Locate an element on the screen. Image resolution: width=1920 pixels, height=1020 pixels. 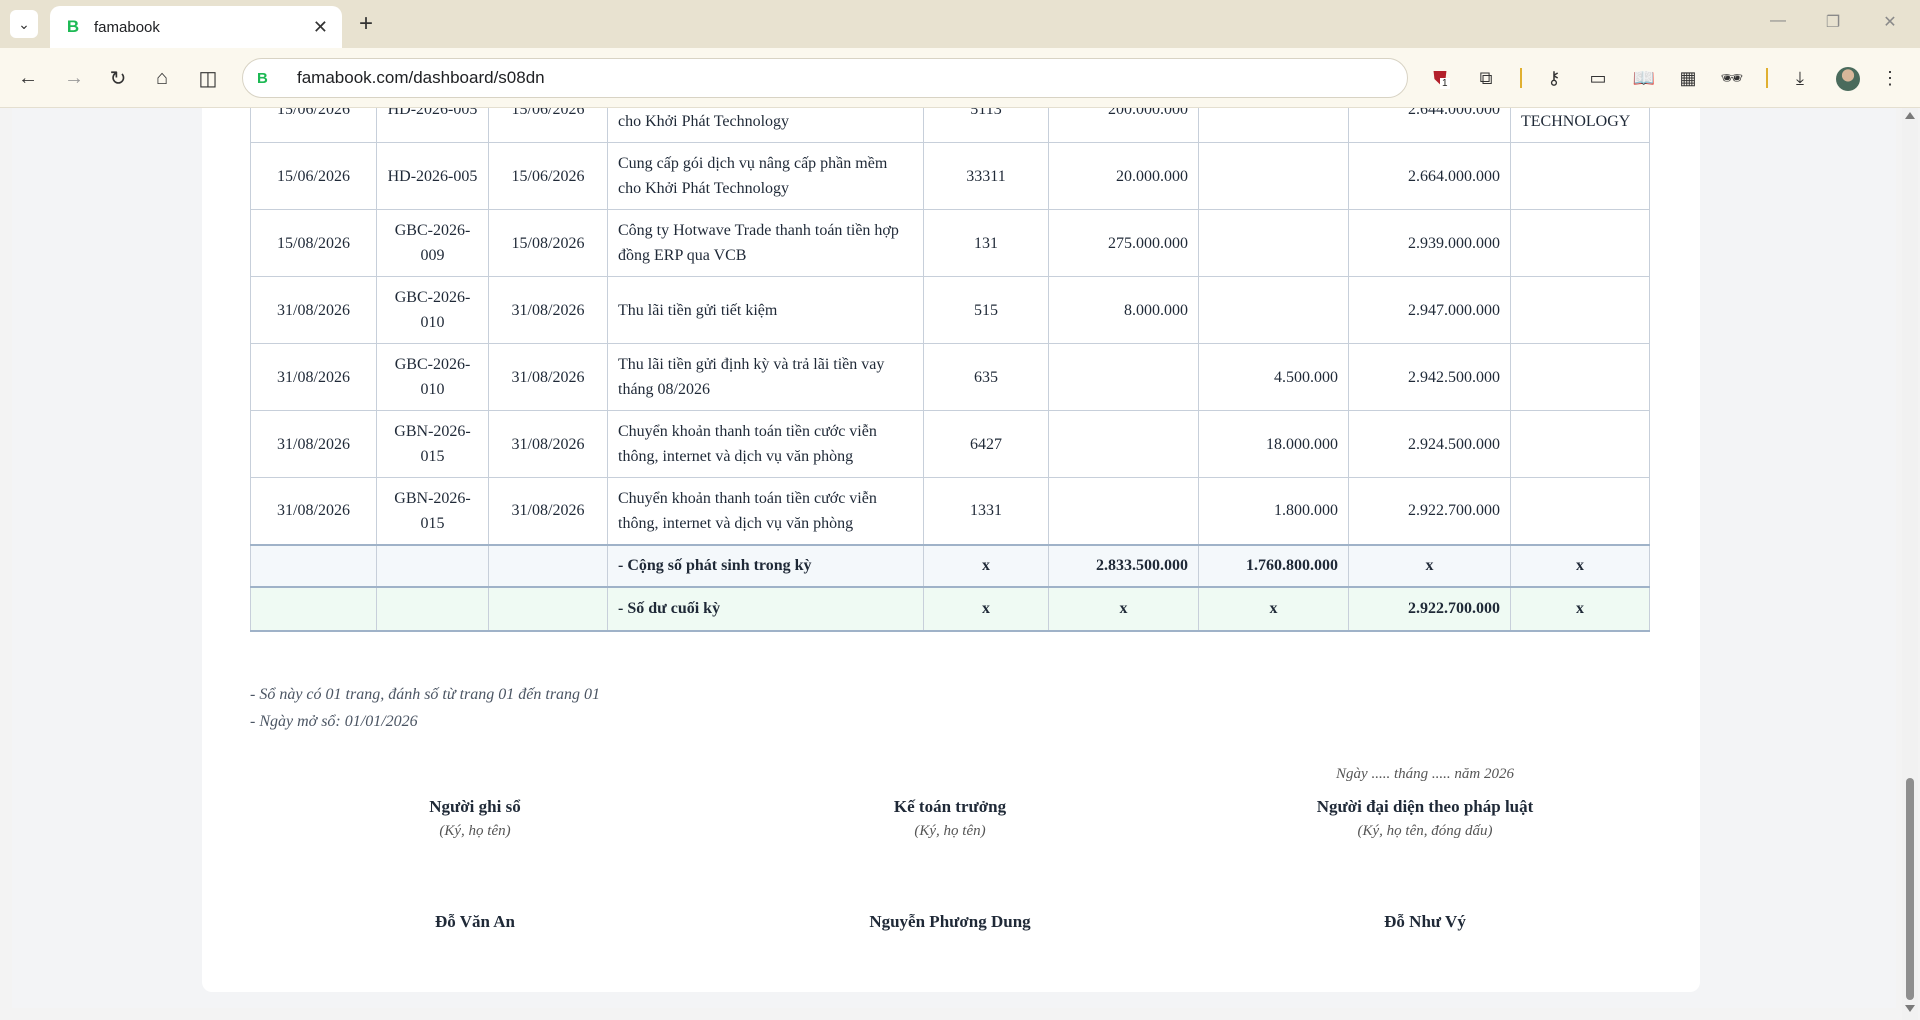
credit-amount: 4.500.000 is located at coordinates (1273, 377).